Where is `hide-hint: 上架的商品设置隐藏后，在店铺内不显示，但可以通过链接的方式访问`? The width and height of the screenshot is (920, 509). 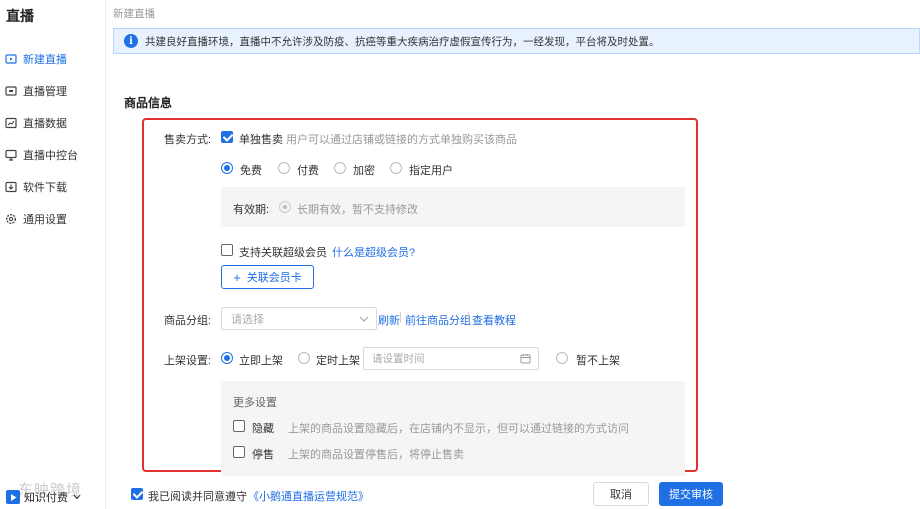
hide-hint: 上架的商品设置隐藏后，在店铺内不显示，但可以通过链接的方式访问 is located at coordinates (458, 429).